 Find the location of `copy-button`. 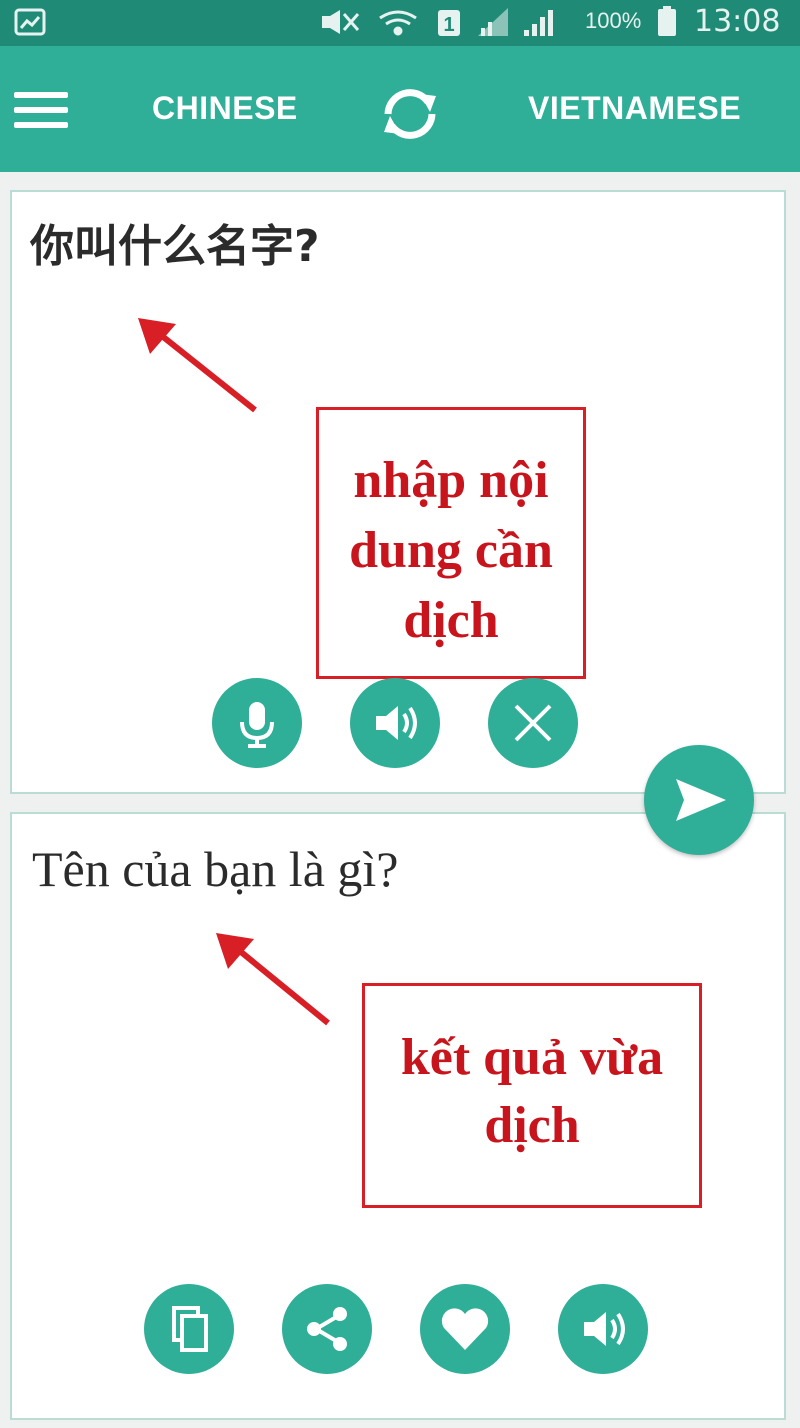

copy-button is located at coordinates (189, 1329).